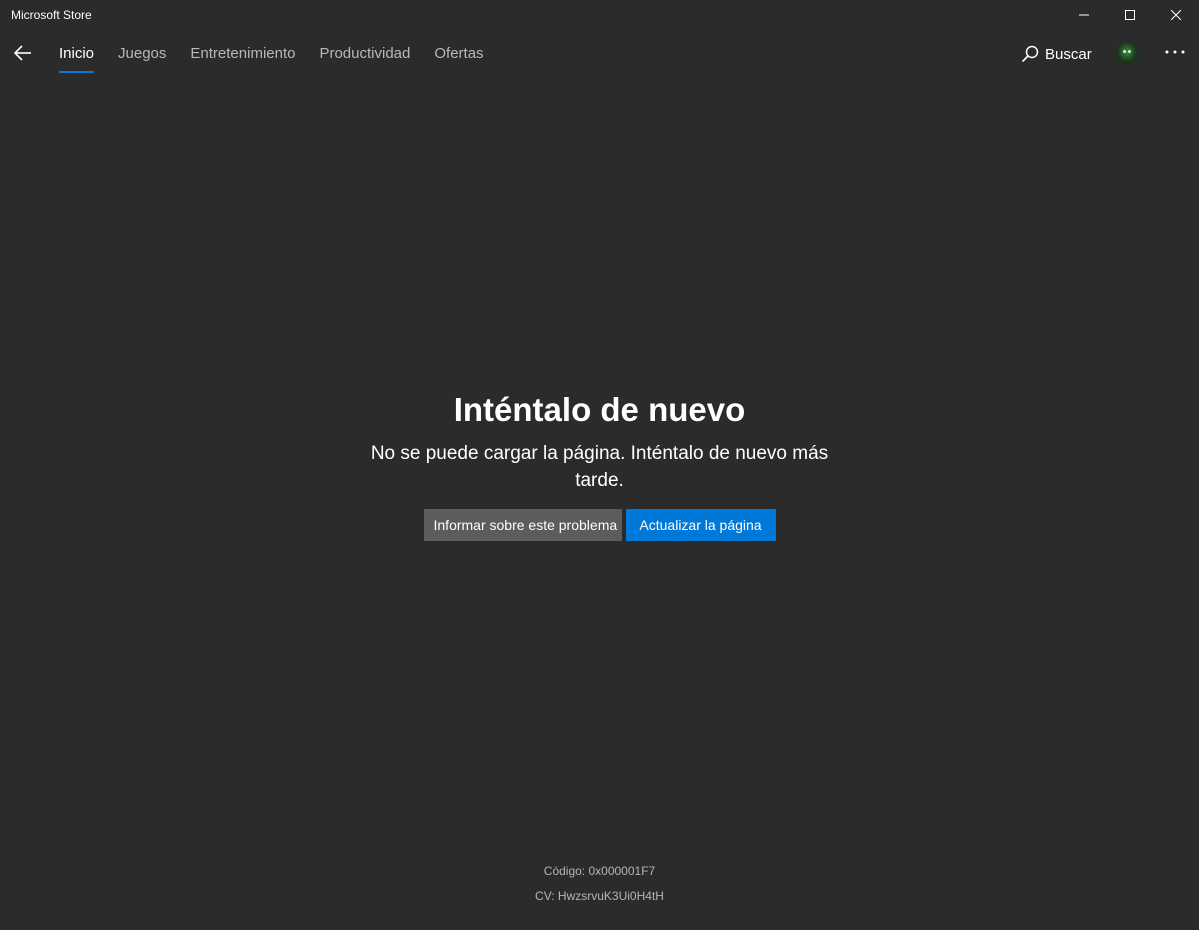  I want to click on search-button: Buscar, so click(1056, 54).